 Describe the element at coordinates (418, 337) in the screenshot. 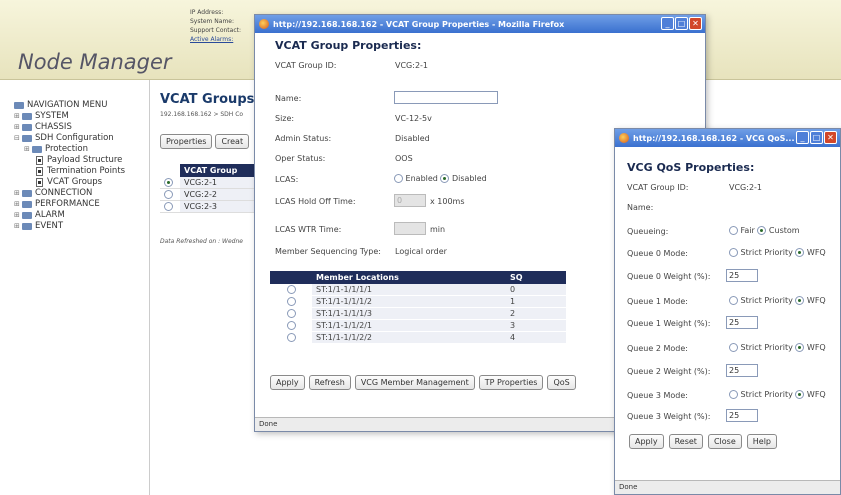

I see `table-row: ST:1/1-1/1/2/2 4` at that location.